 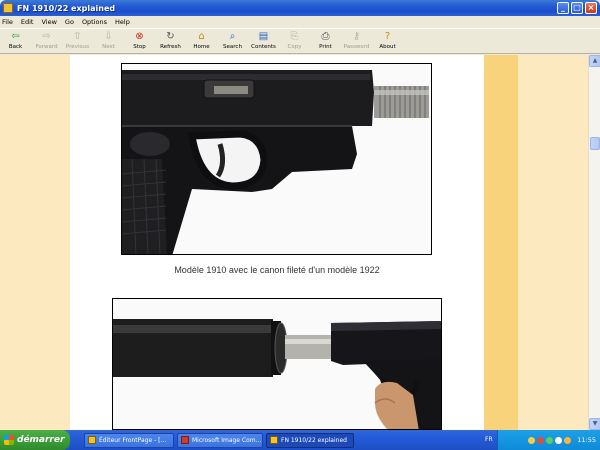 I want to click on system-tray: FR 11:55, so click(x=542, y=440).